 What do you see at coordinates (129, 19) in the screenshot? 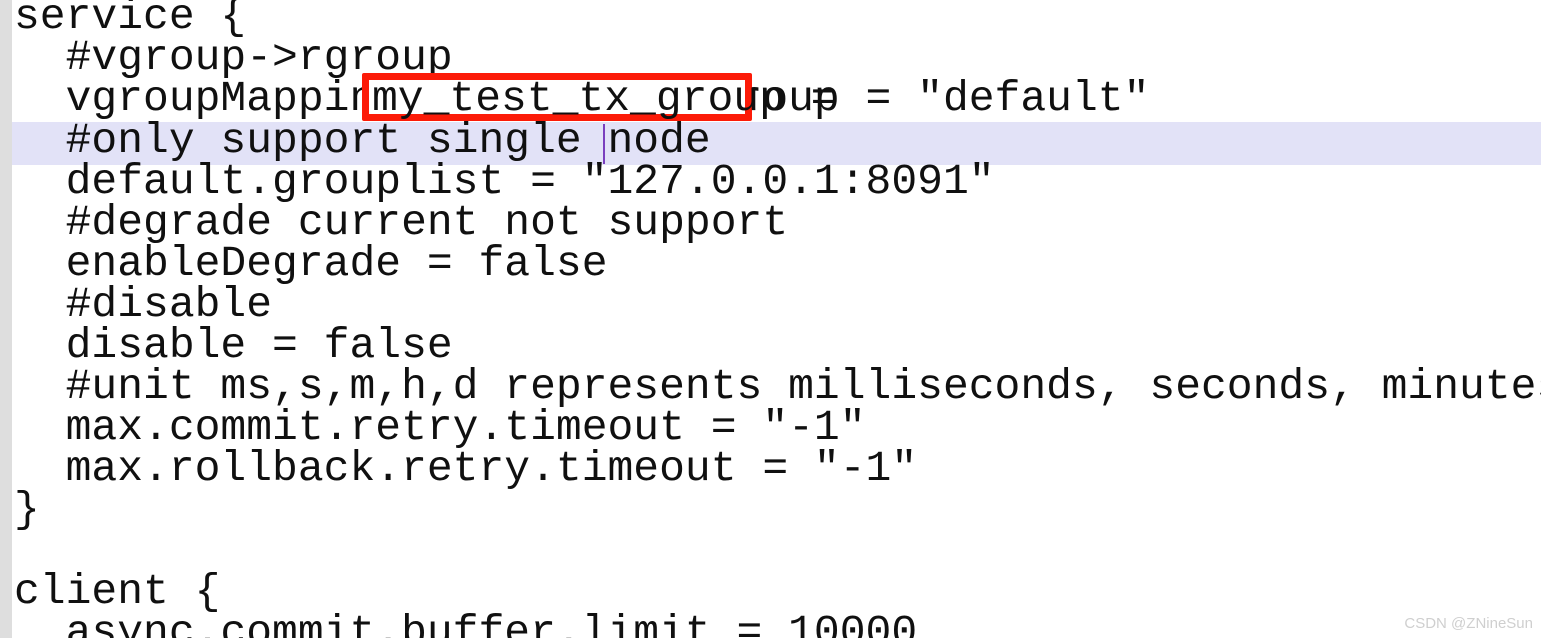
I see `code-line-1: service {` at bounding box center [129, 19].